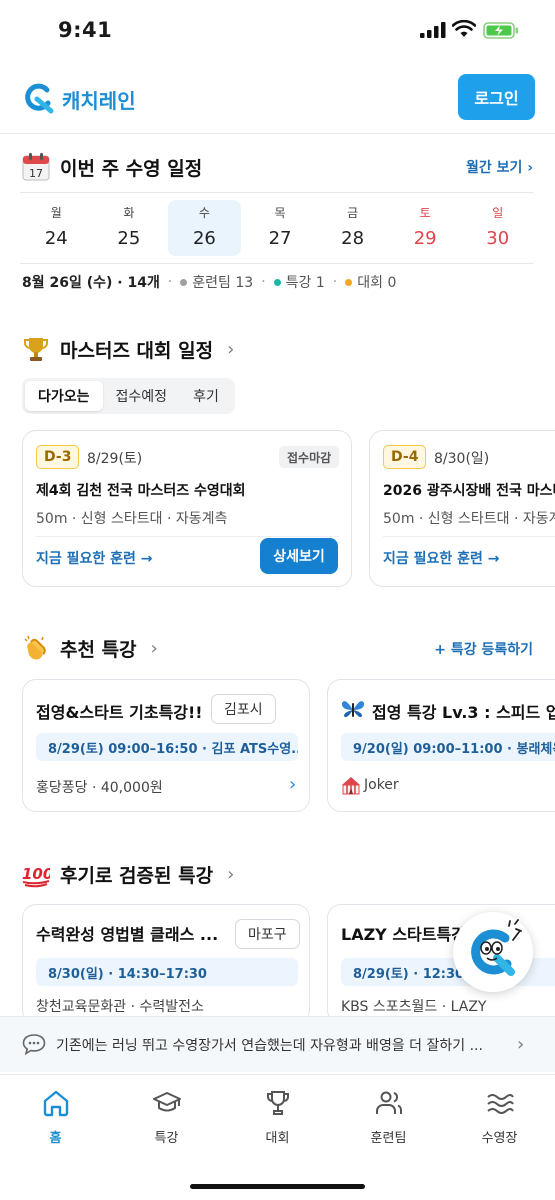  What do you see at coordinates (34, 1044) in the screenshot?
I see `speech-bubble-icon` at bounding box center [34, 1044].